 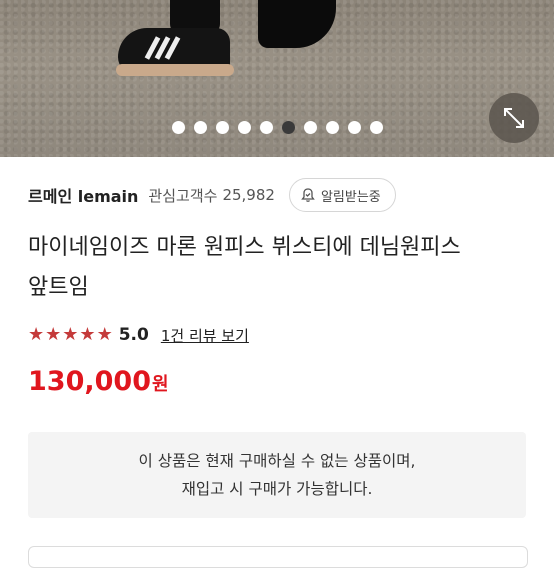 What do you see at coordinates (58, 287) in the screenshot?
I see `product-title-line: 앞트임` at bounding box center [58, 287].